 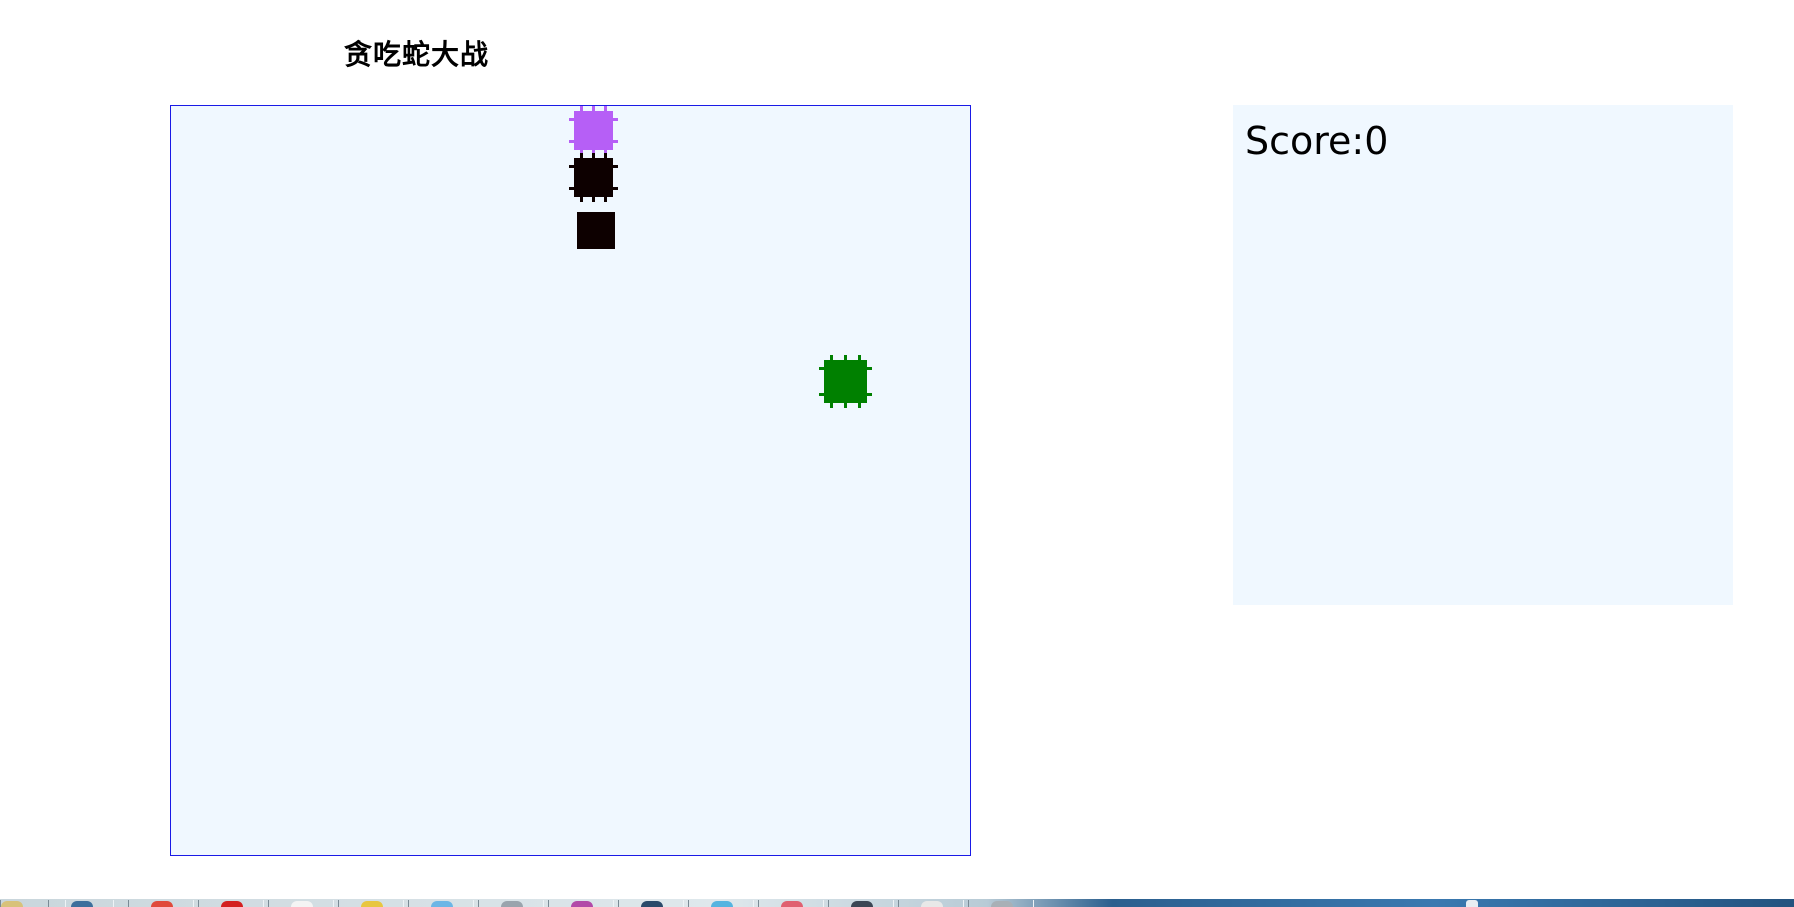 I want to click on dark-app-icon, so click(x=652, y=904).